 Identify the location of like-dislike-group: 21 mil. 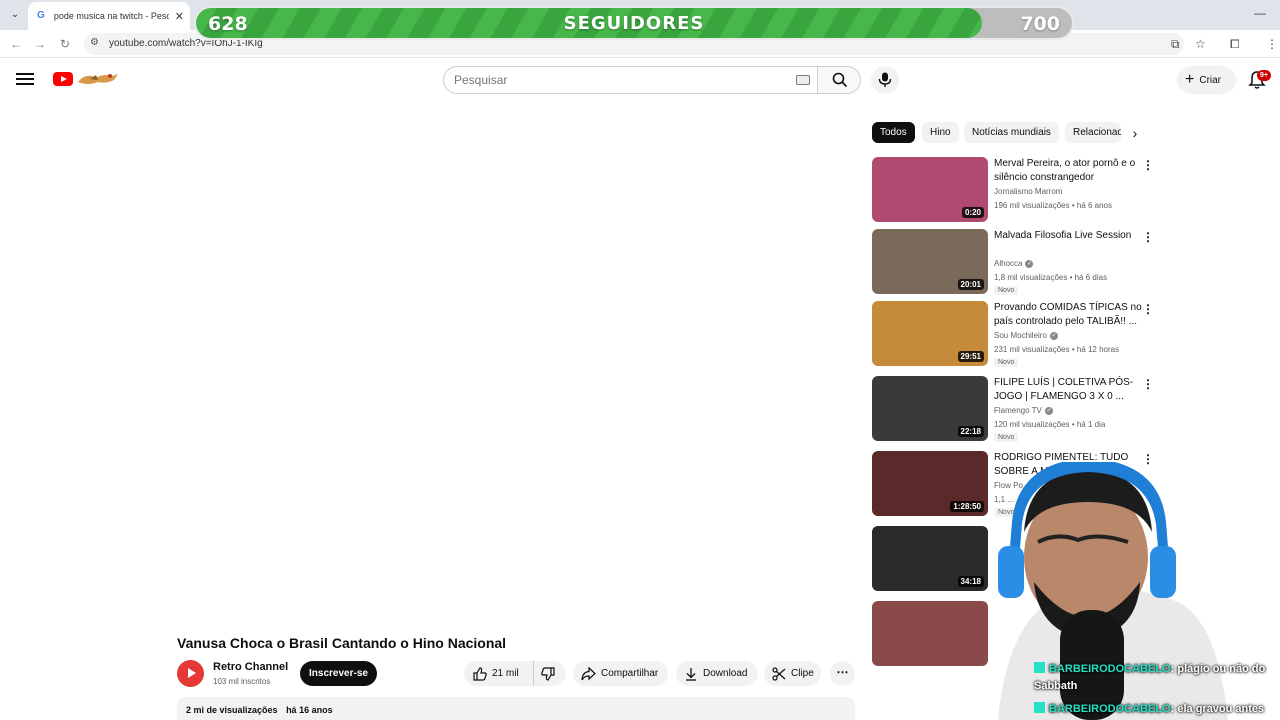
(515, 673).